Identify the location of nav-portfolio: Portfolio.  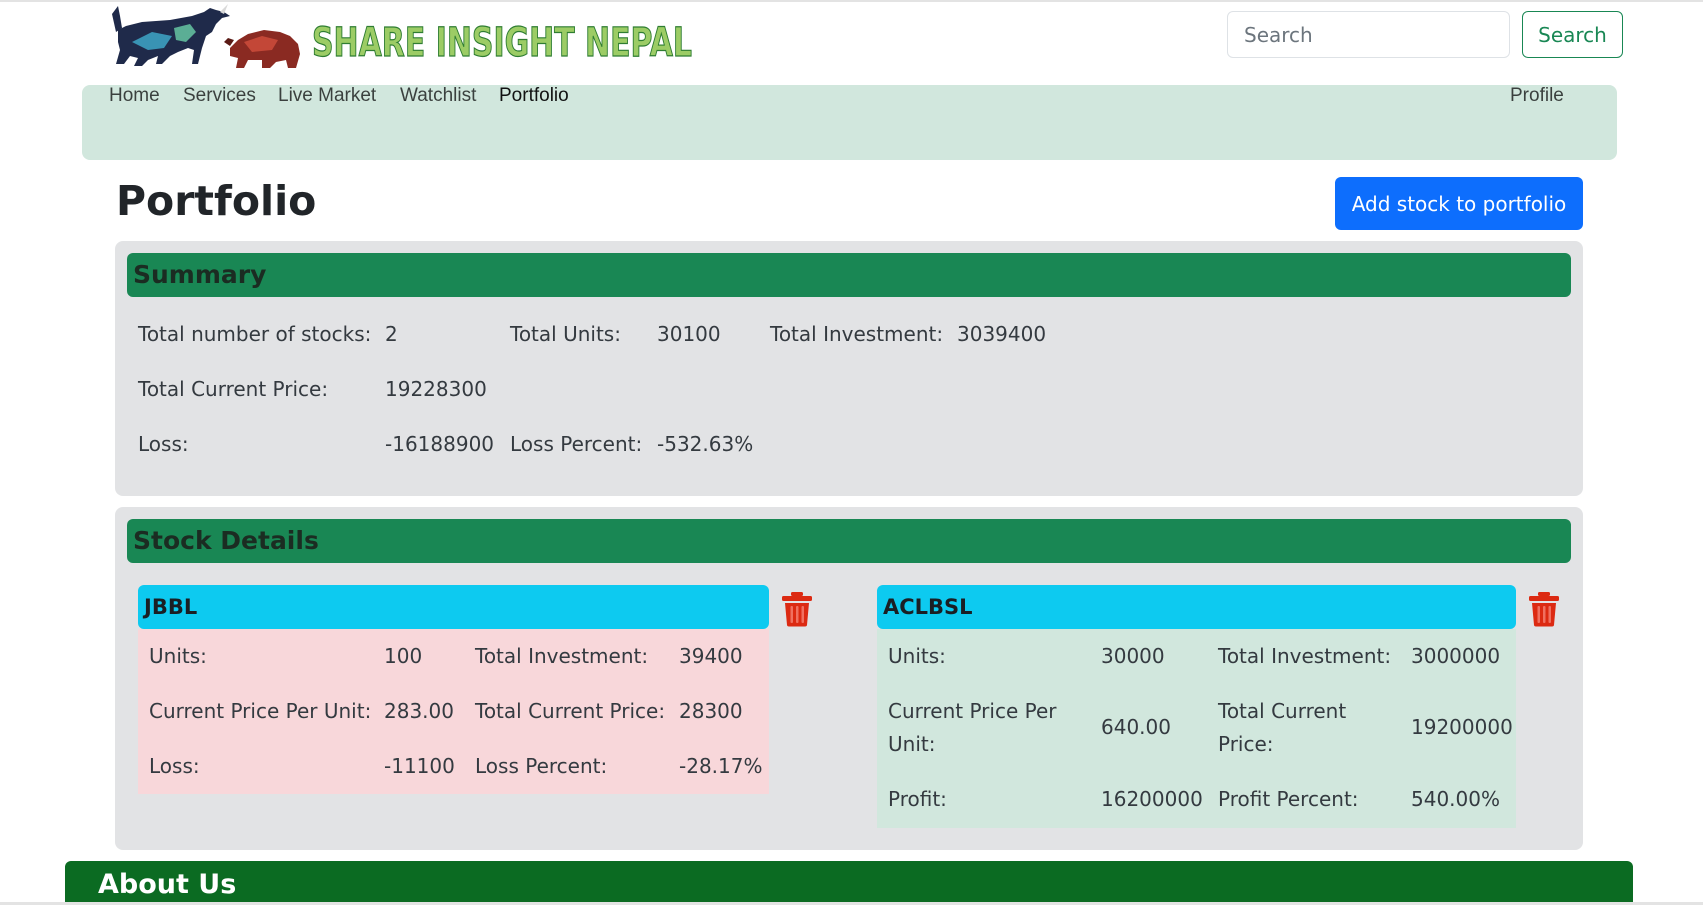
(534, 122).